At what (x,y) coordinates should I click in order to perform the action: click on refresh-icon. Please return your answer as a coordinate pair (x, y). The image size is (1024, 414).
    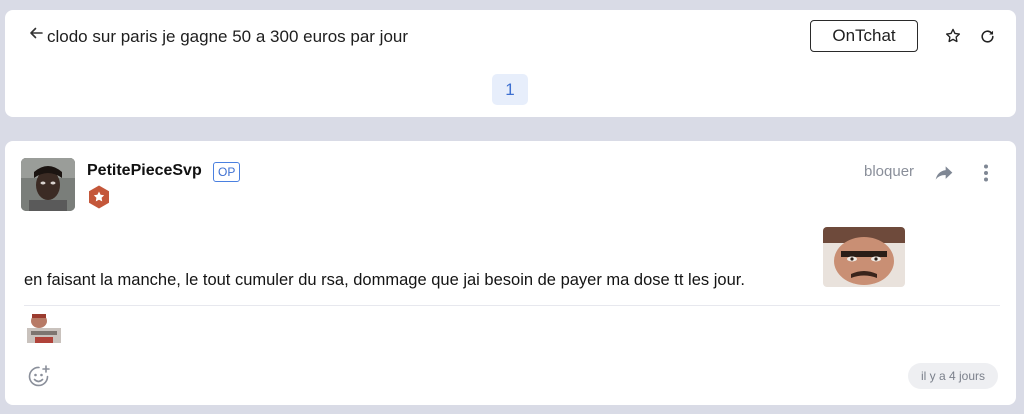
    Looking at the image, I should click on (987, 36).